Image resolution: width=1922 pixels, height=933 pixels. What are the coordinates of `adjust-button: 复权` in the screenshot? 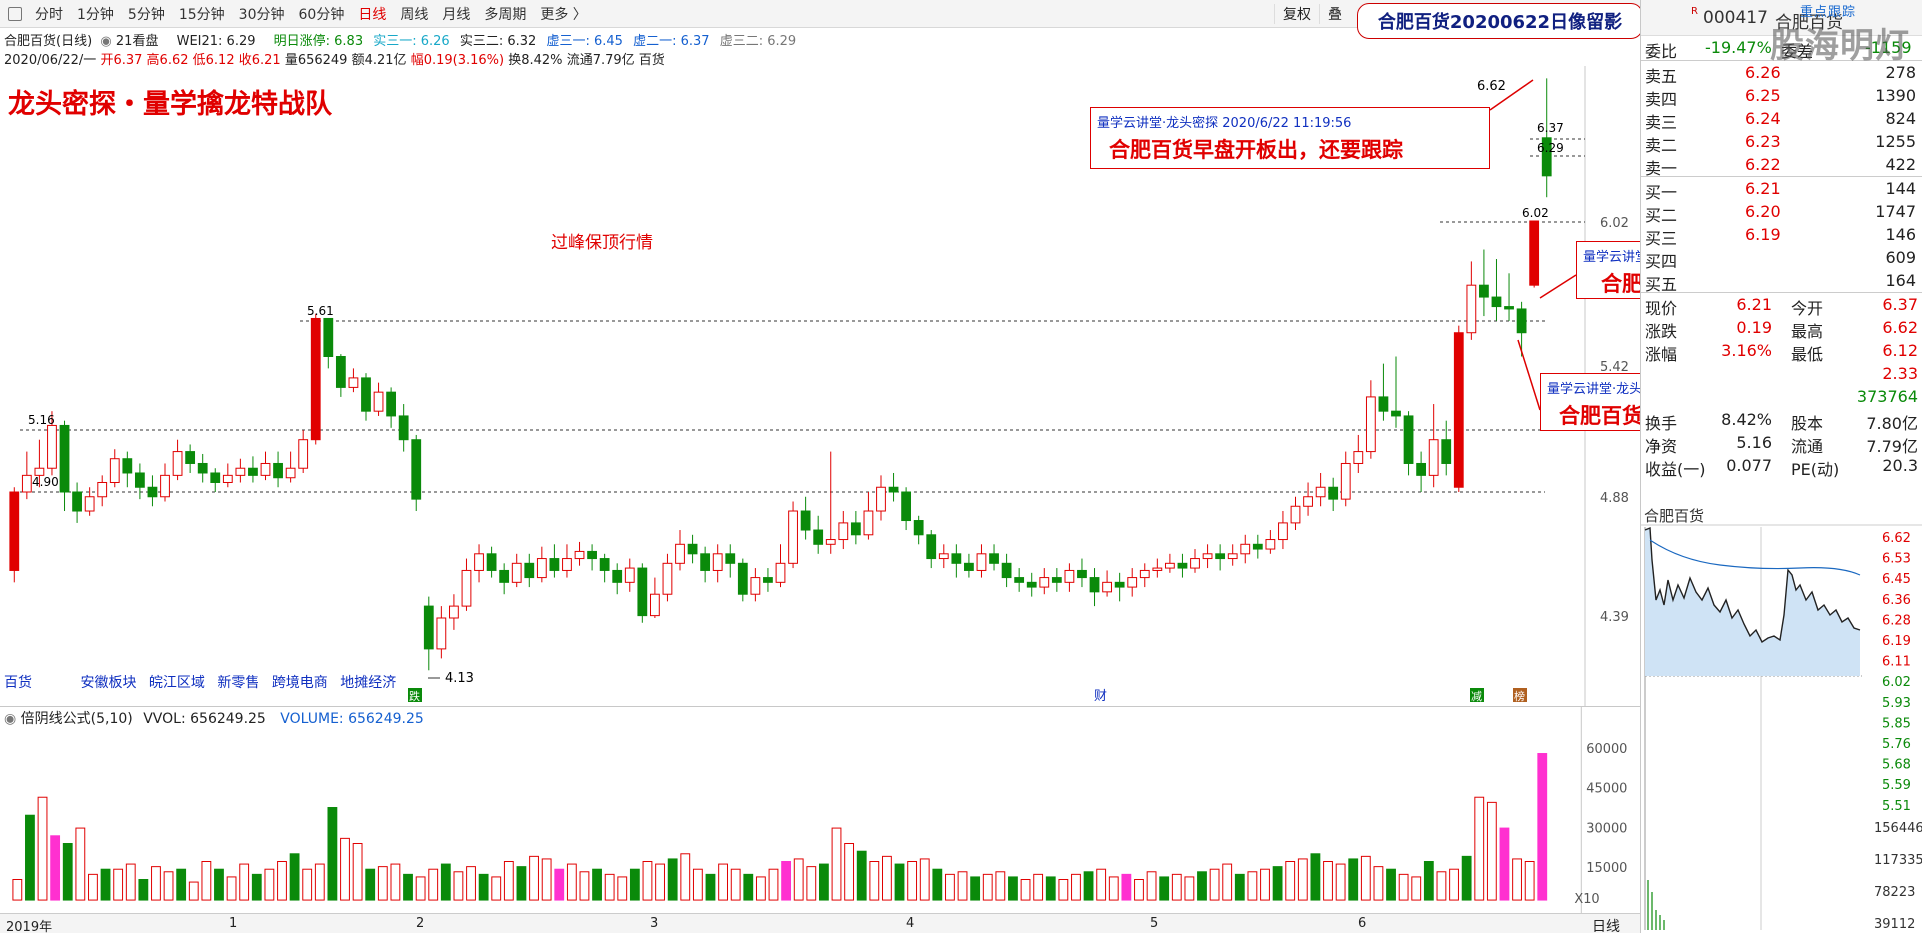 It's located at (1296, 14).